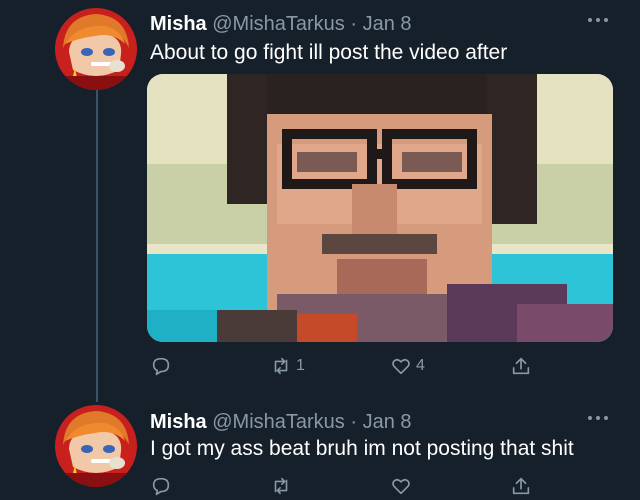 The width and height of the screenshot is (640, 500). I want to click on like-count: 4, so click(420, 365).